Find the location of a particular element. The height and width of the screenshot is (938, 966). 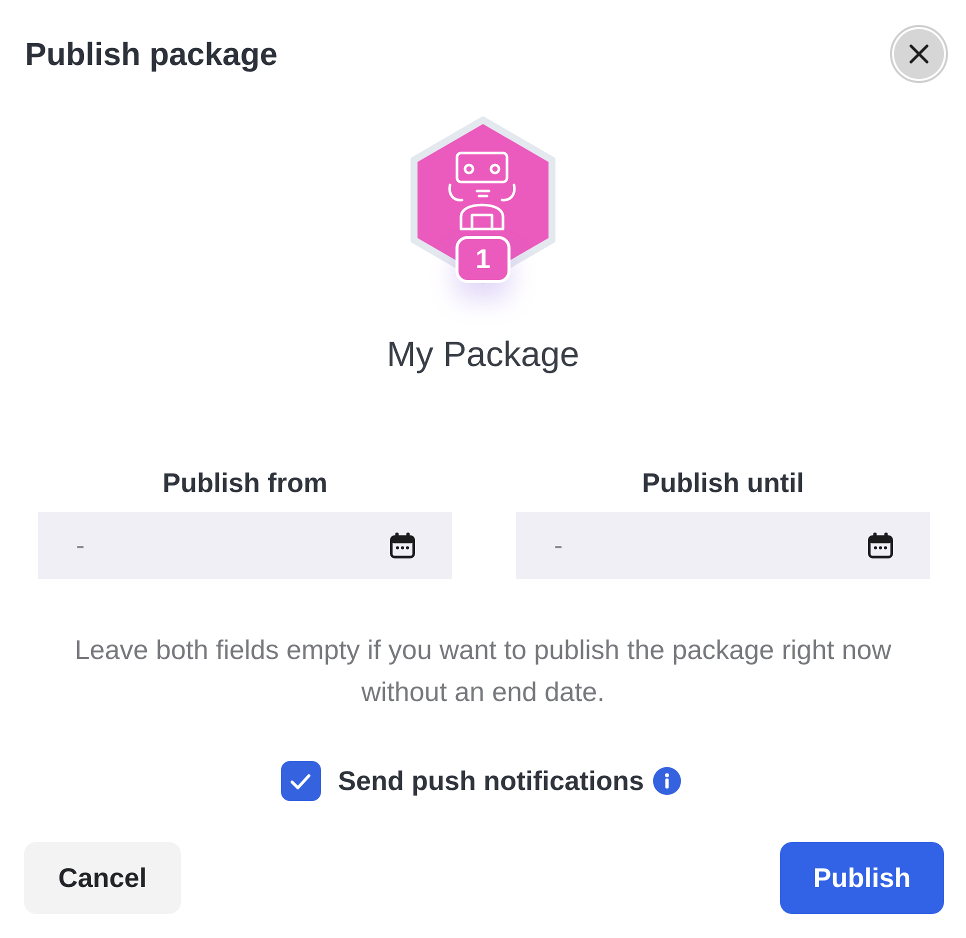

package-name: My Package is located at coordinates (483, 355).